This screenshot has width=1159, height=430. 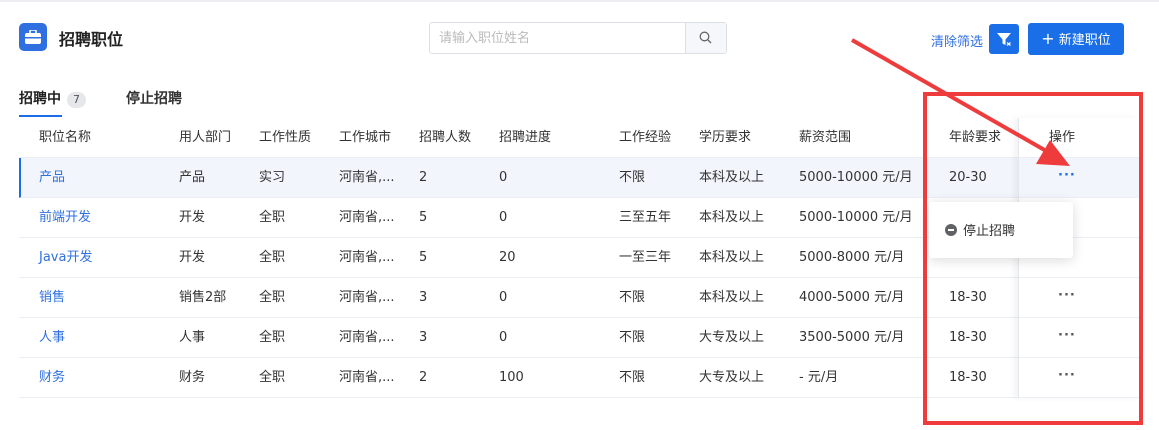 I want to click on dept-cell: 财务, so click(x=192, y=377).